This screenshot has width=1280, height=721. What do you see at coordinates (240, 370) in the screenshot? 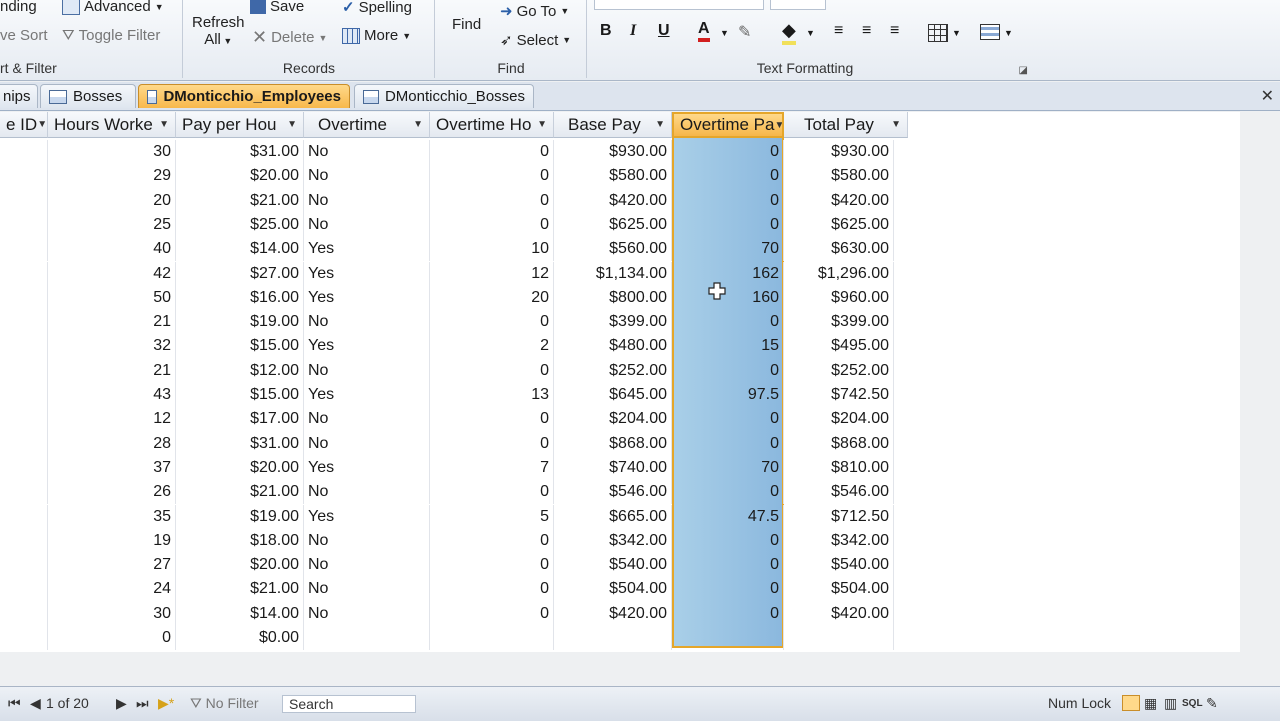
I see `cell-pay-per-hour: $12.00` at bounding box center [240, 370].